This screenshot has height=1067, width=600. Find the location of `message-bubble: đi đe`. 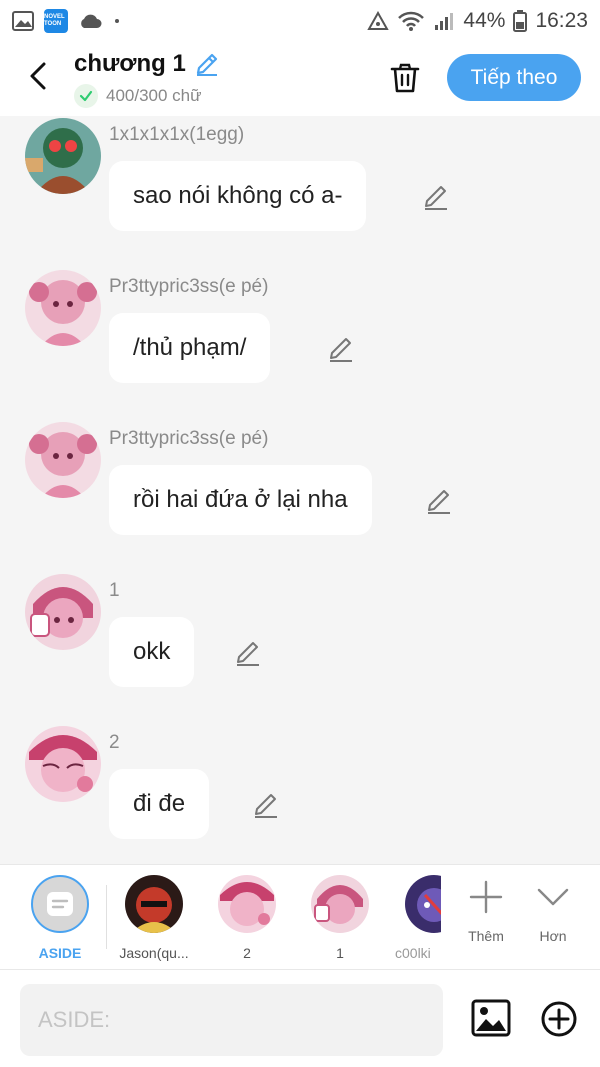

message-bubble: đi đe is located at coordinates (159, 804).